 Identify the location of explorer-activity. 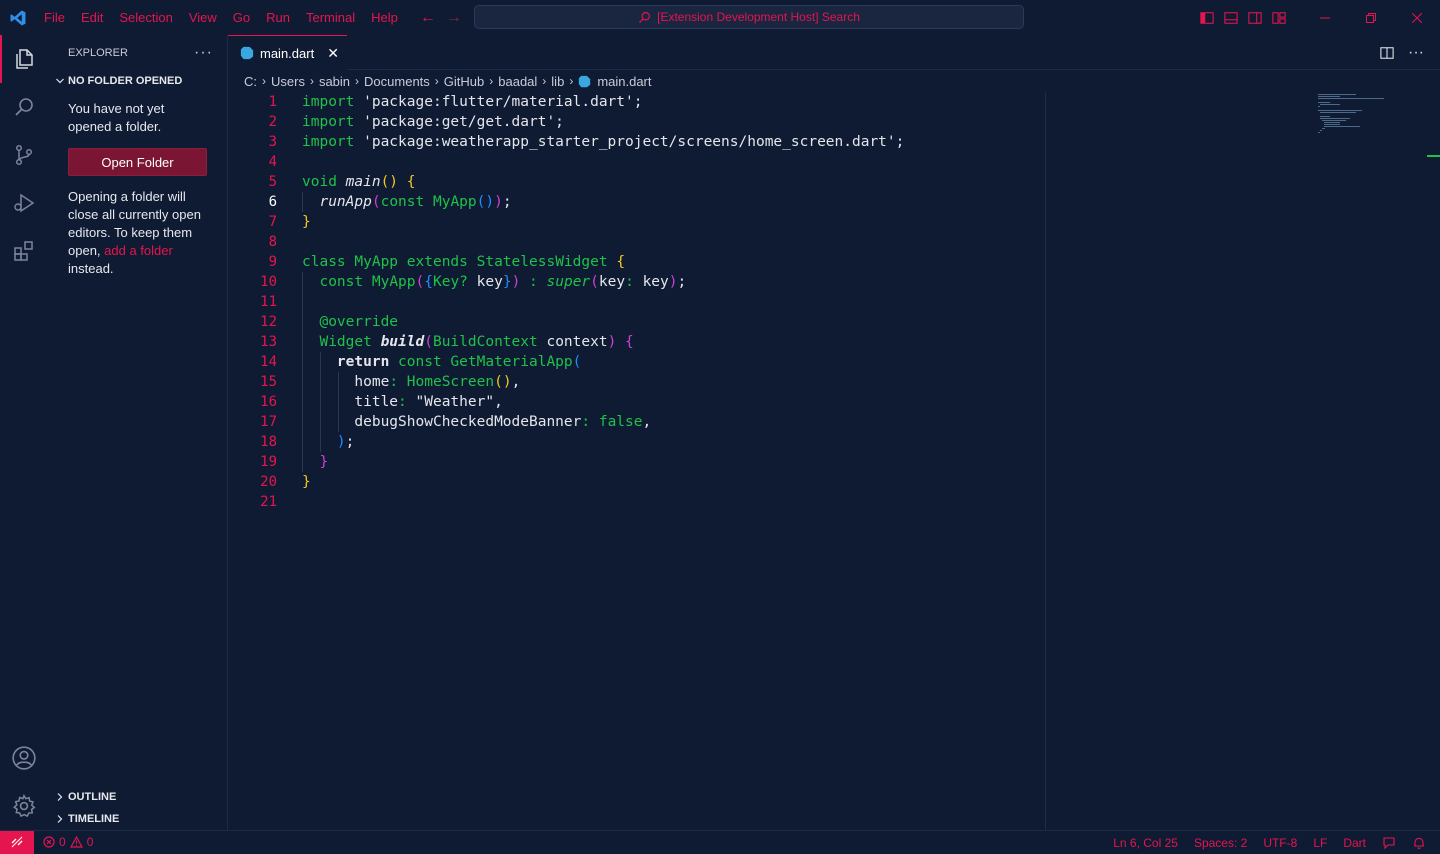
(24, 59).